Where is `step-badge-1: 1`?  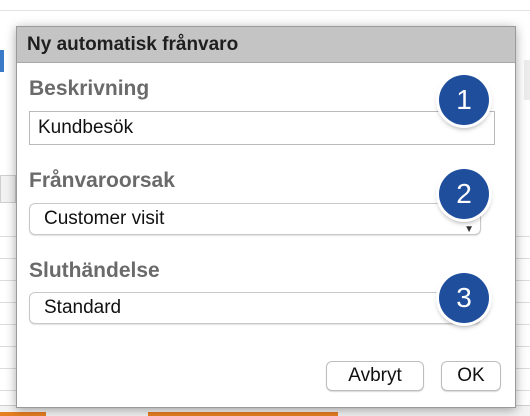
step-badge-1: 1 is located at coordinates (464, 100).